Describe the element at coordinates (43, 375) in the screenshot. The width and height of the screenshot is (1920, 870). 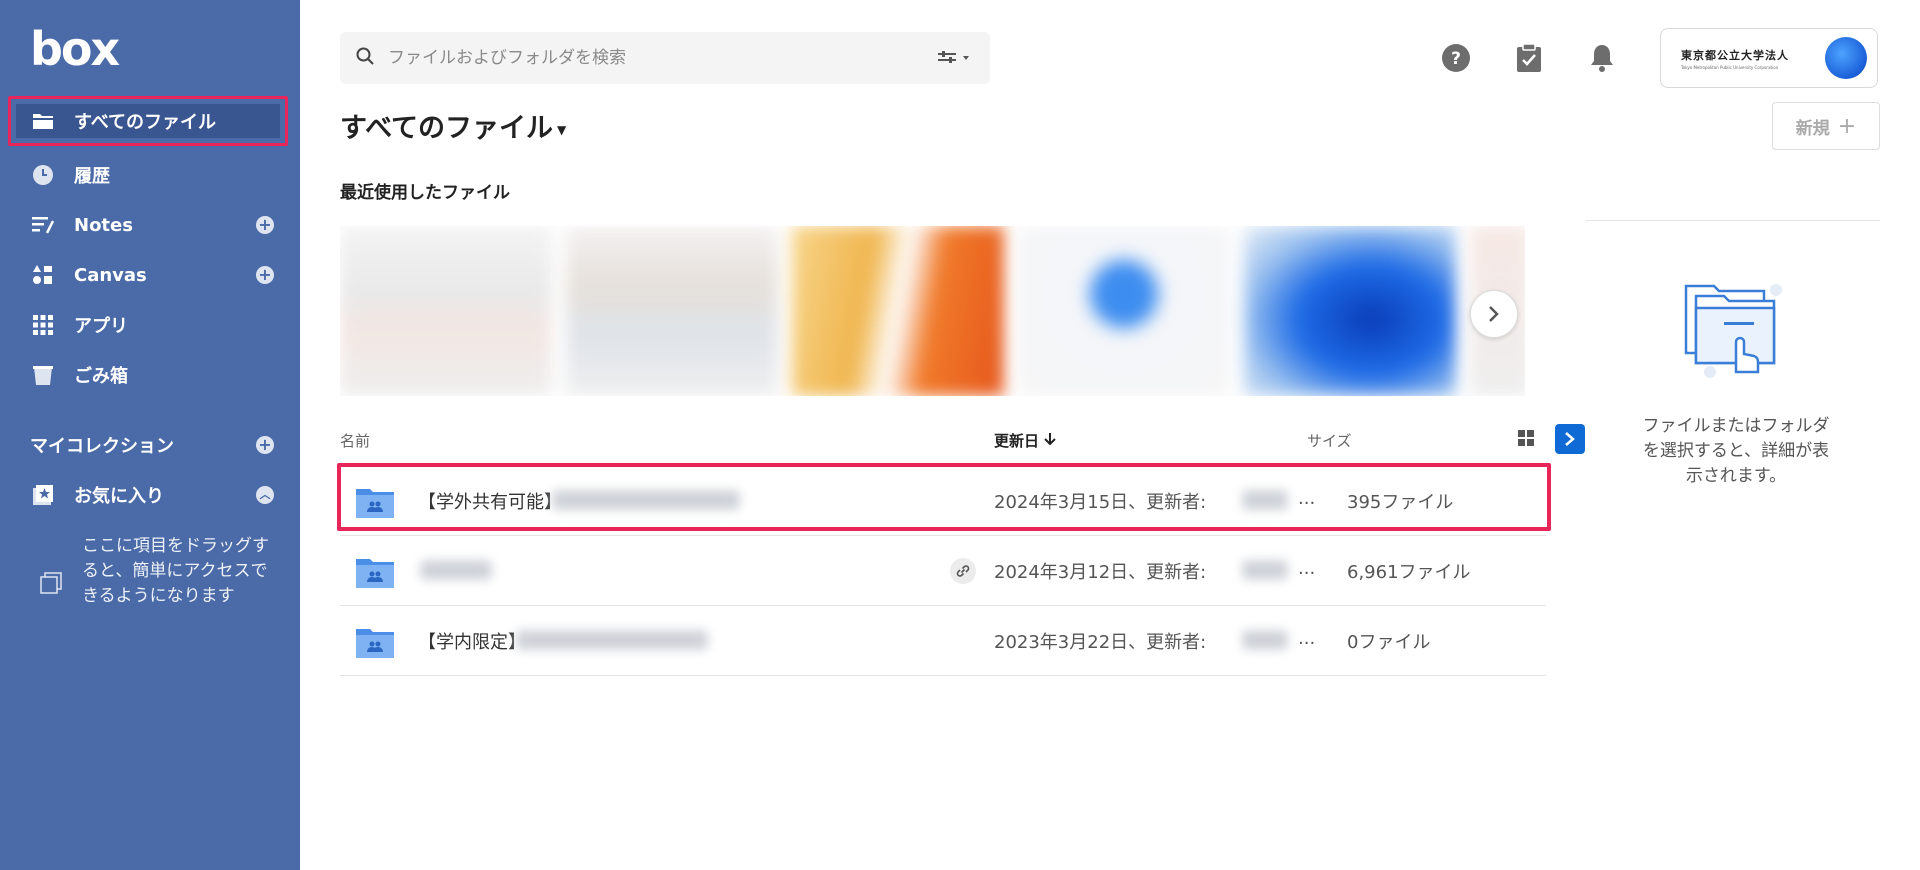
I see `trash-icon` at that location.